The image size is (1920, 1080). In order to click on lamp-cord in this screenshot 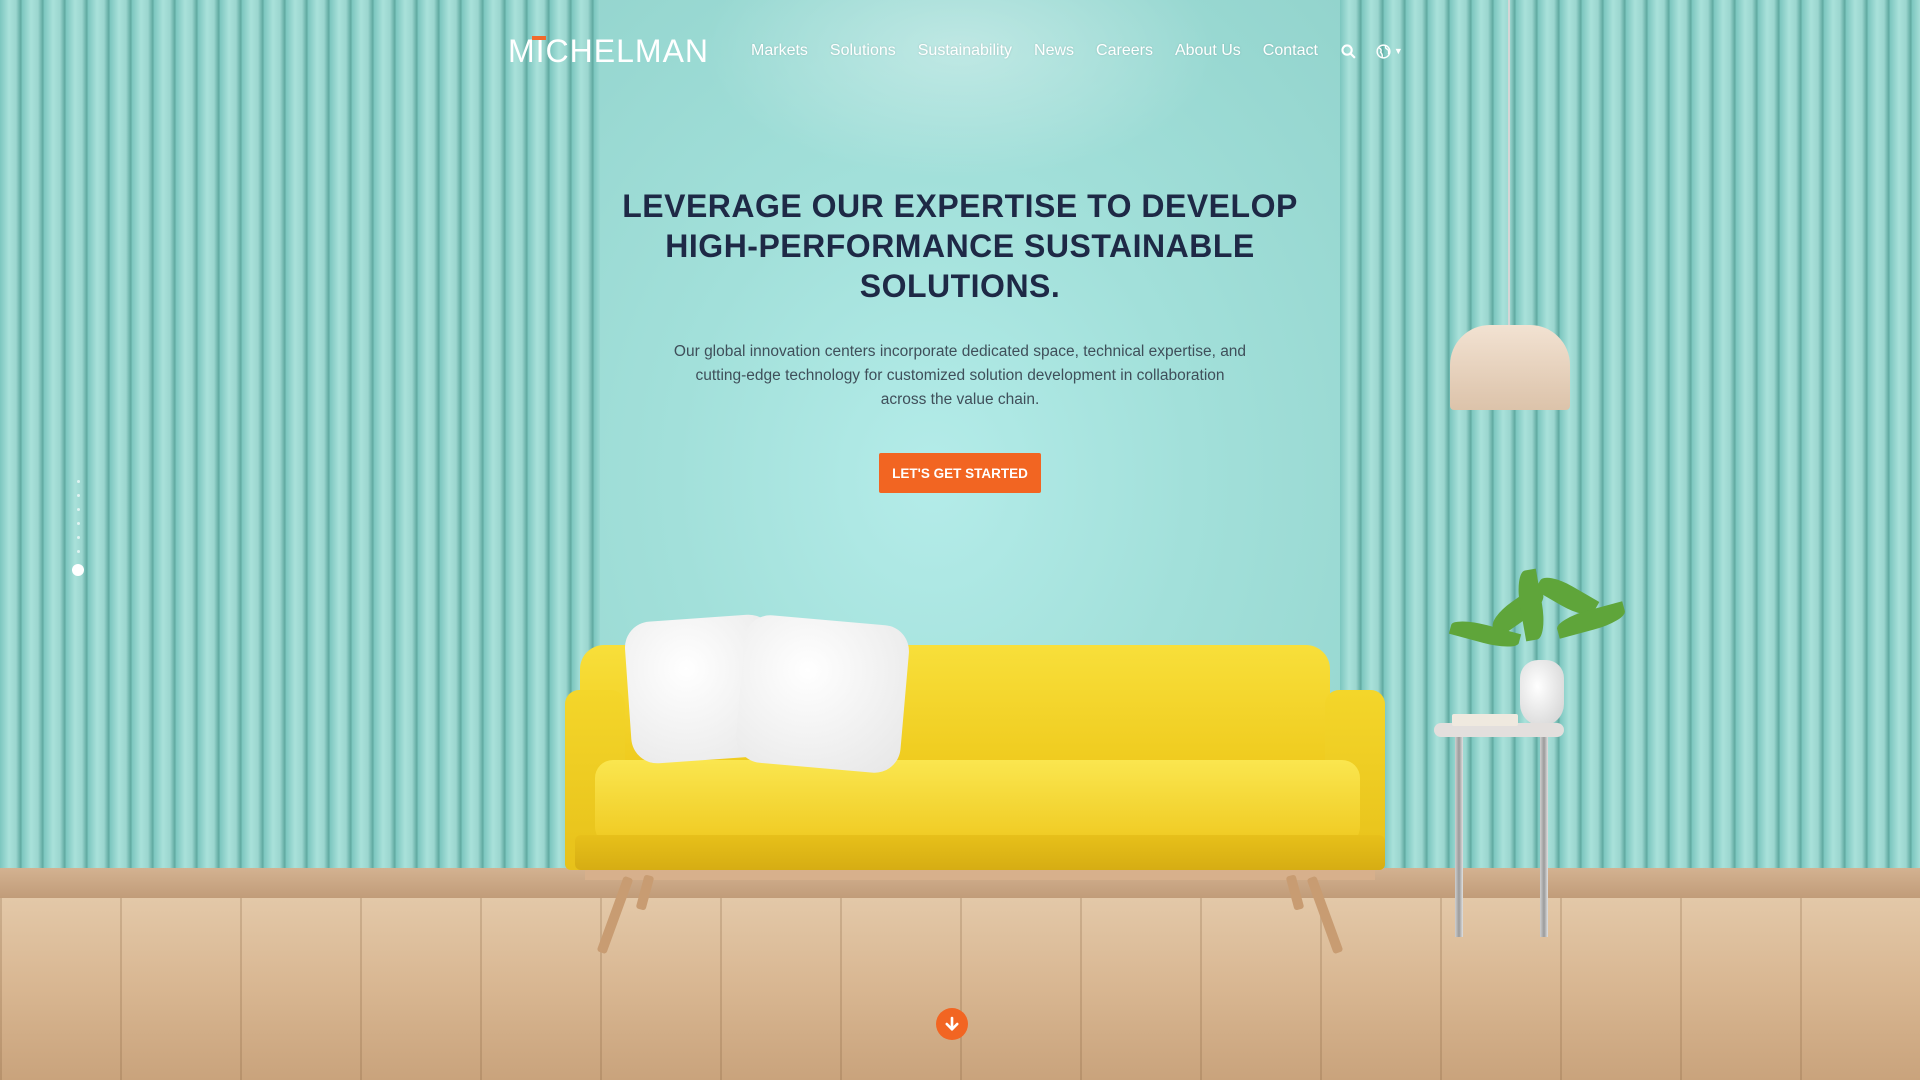, I will do `click(1509, 165)`.